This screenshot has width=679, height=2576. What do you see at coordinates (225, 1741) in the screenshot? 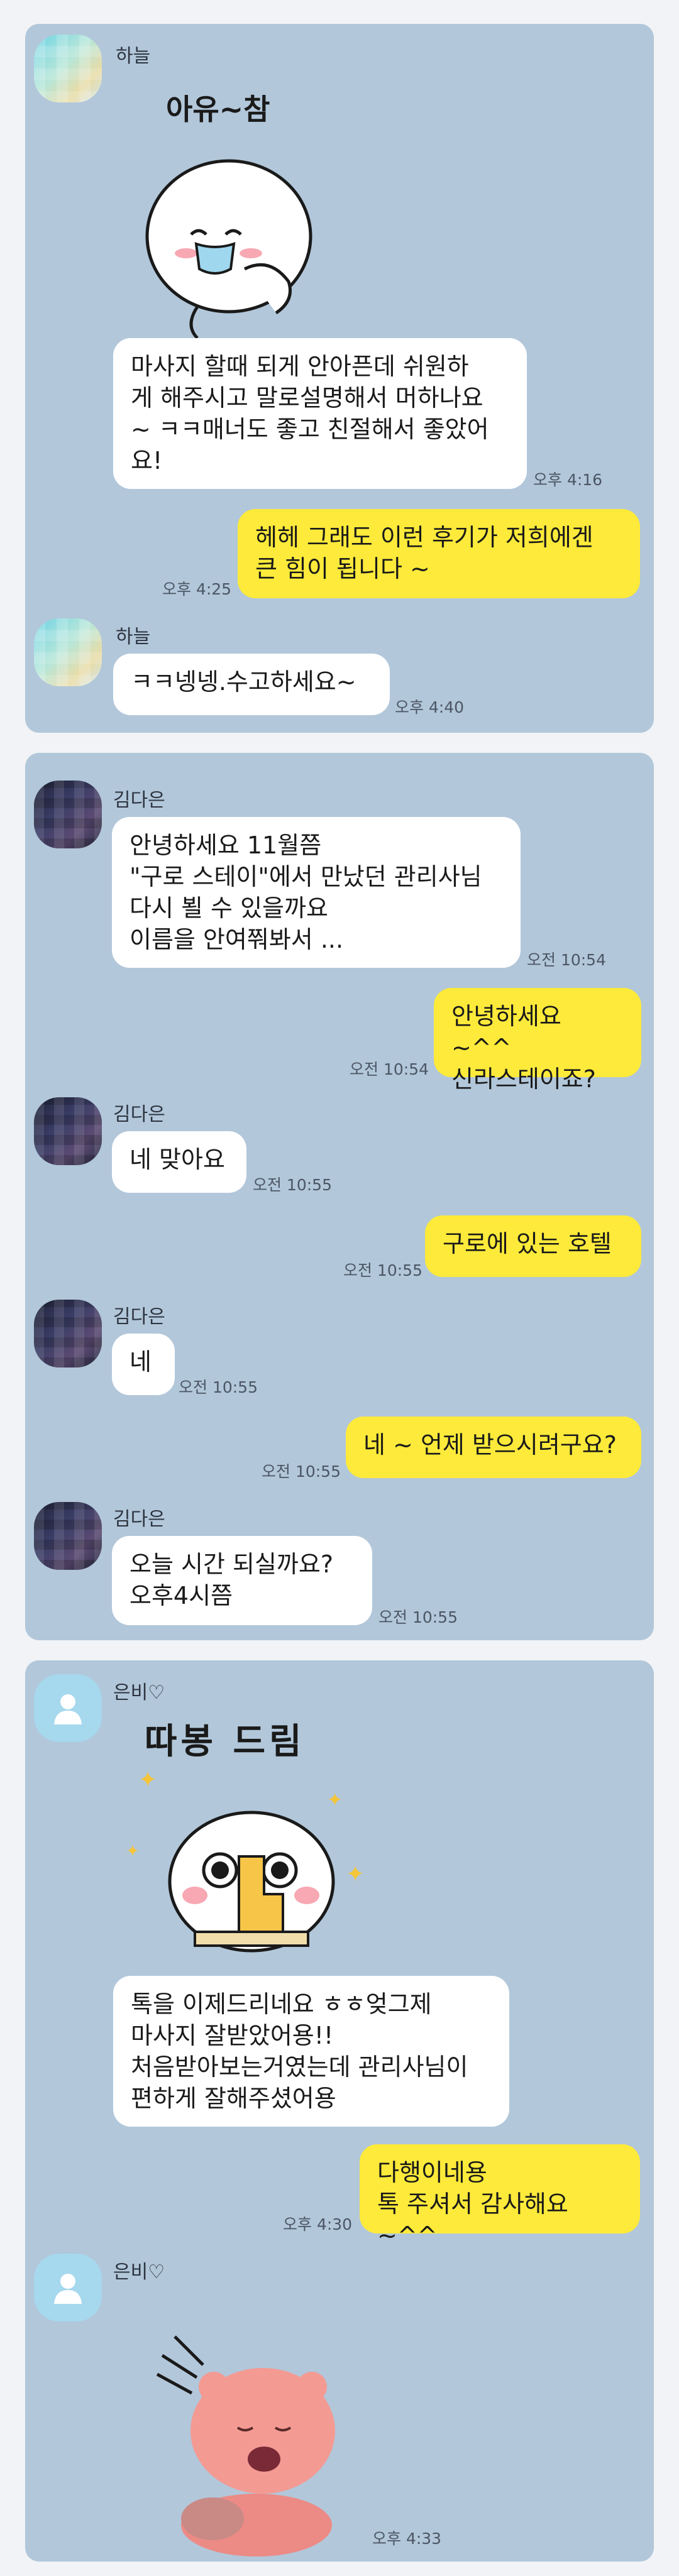
I see `sticker-caption: 따봉 드림` at bounding box center [225, 1741].